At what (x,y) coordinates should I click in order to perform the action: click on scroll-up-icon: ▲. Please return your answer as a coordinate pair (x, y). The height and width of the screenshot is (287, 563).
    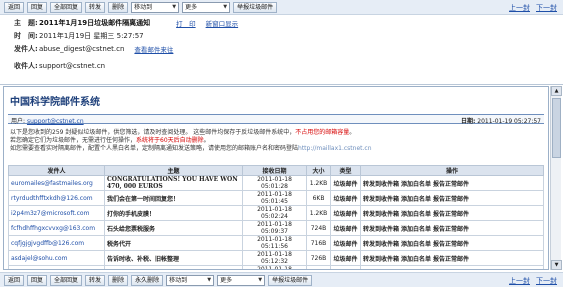
    Looking at the image, I should click on (556, 91).